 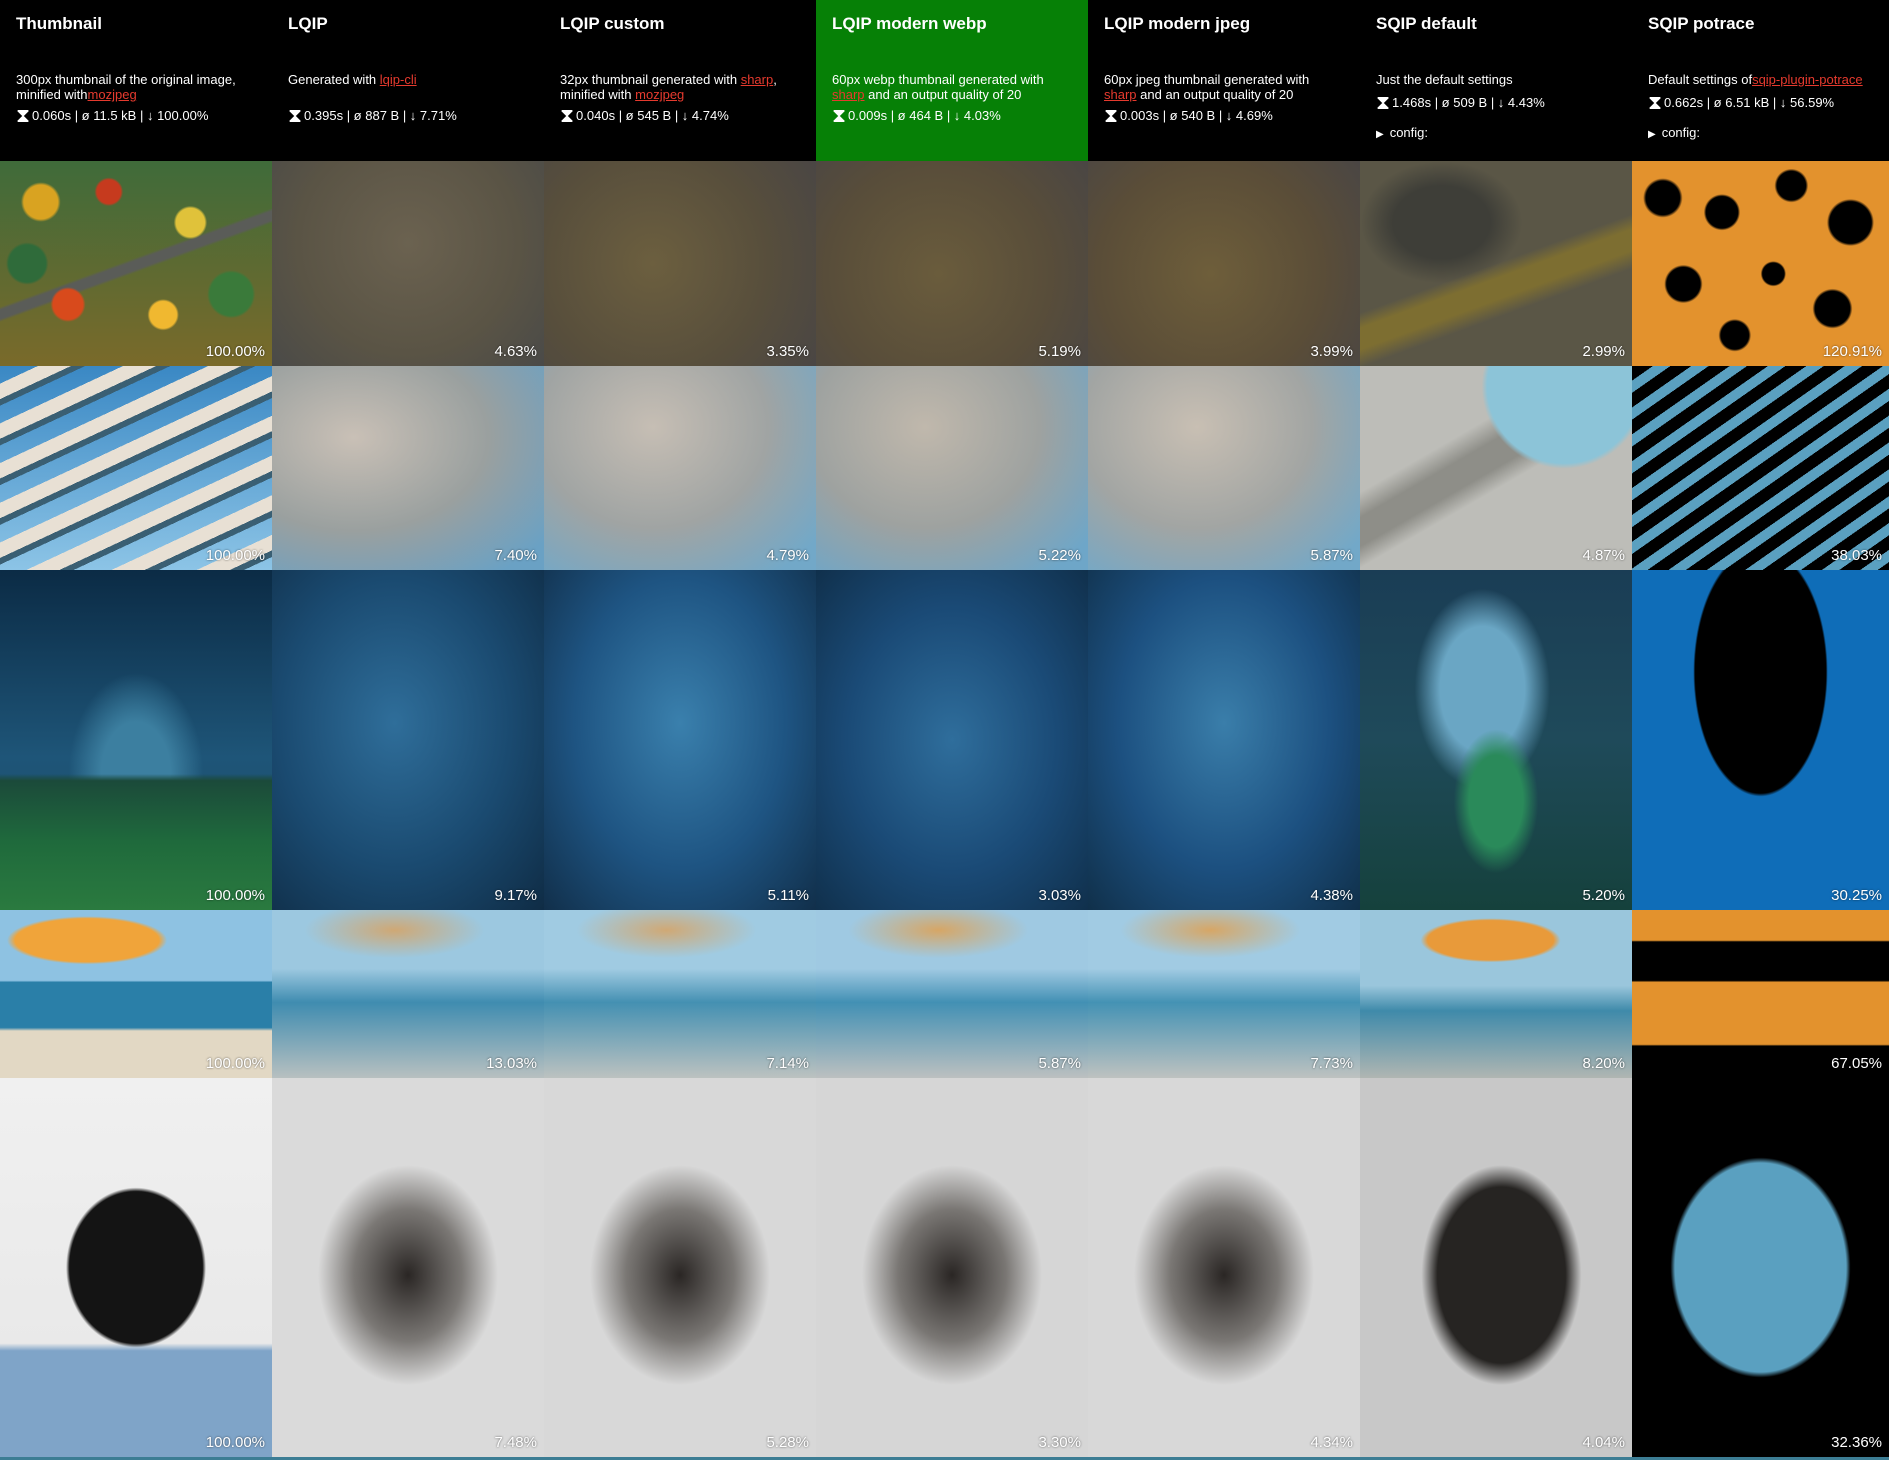 What do you see at coordinates (408, 468) in the screenshot?
I see `lqip-building: 7.40%` at bounding box center [408, 468].